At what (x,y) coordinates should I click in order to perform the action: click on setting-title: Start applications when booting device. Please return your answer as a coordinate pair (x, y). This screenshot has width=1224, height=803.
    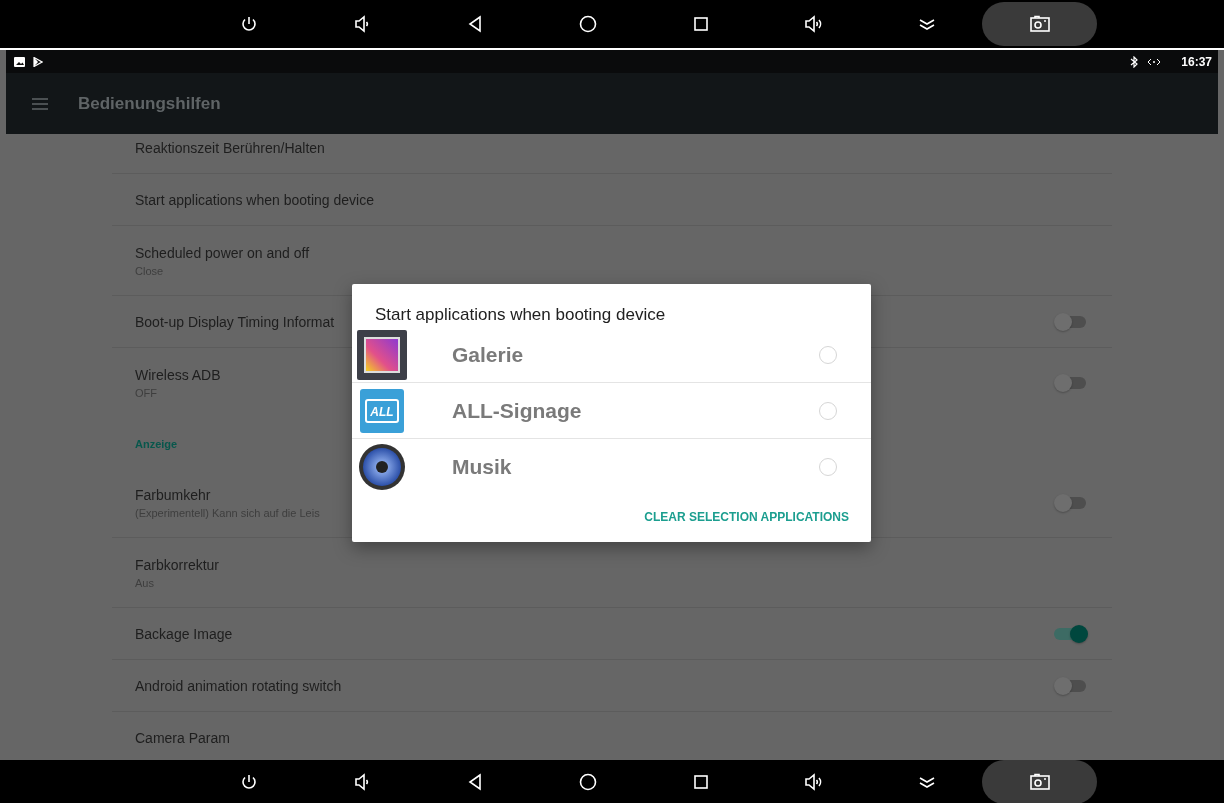
    Looking at the image, I should click on (254, 199).